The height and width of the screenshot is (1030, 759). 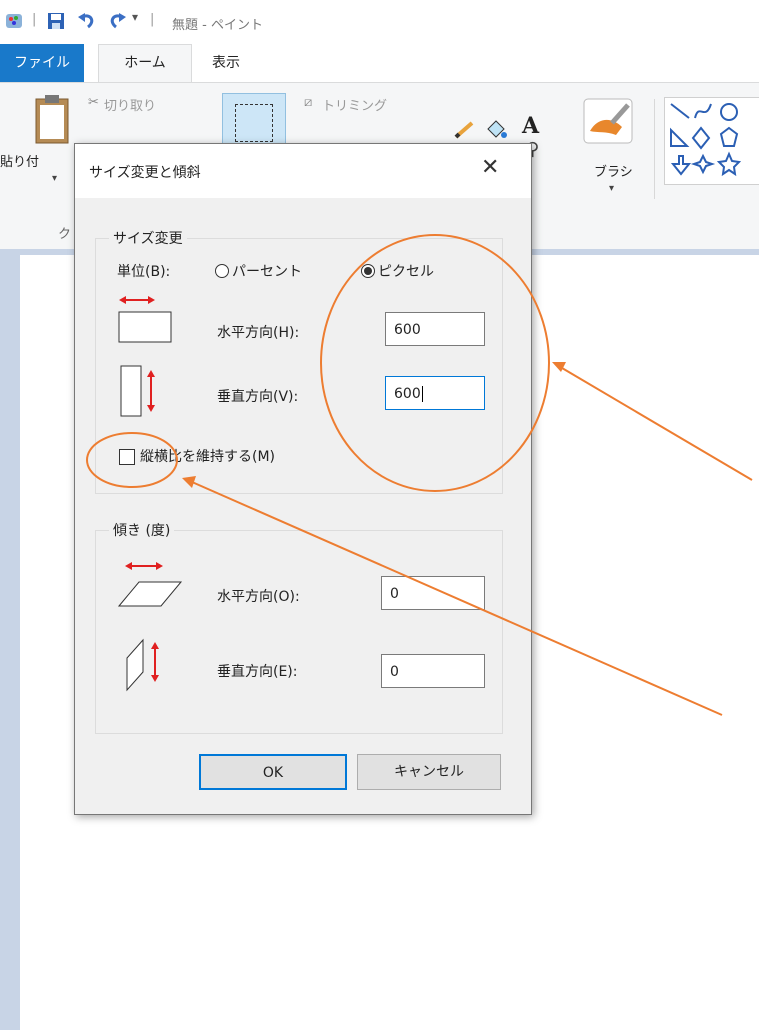 I want to click on annotation-circle-size, so click(x=435, y=363).